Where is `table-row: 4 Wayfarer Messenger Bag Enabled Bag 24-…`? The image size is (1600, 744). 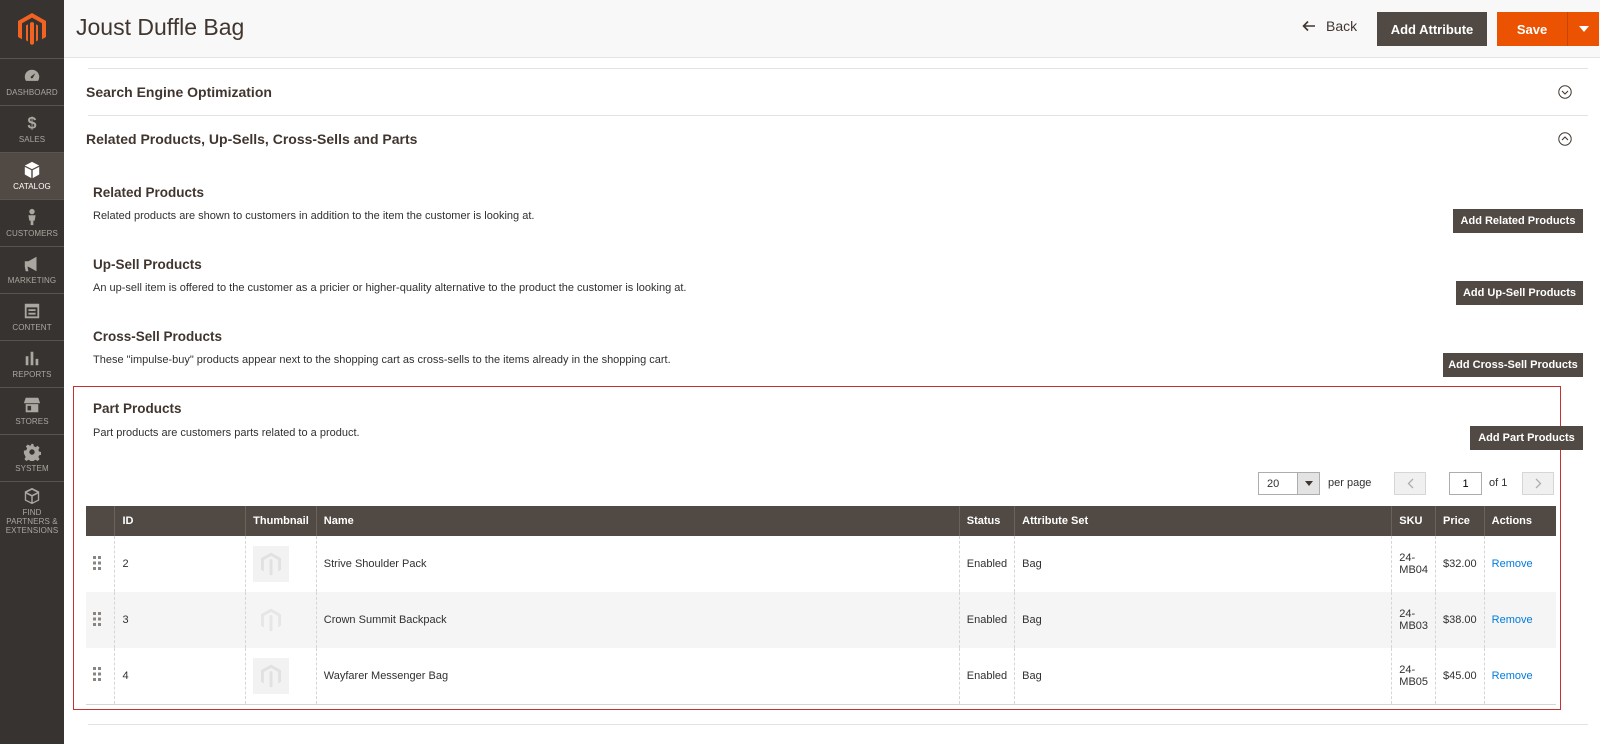 table-row: 4 Wayfarer Messenger Bag Enabled Bag 24-… is located at coordinates (821, 676).